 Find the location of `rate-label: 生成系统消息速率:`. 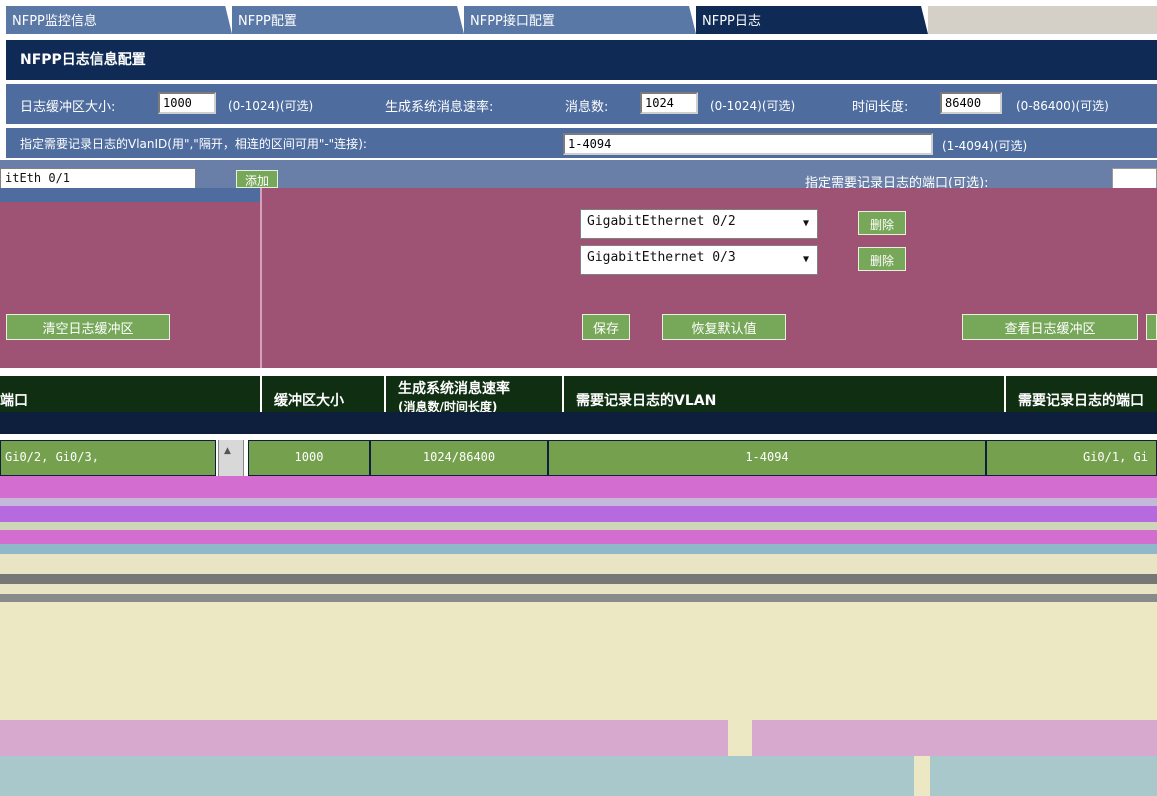

rate-label: 生成系统消息速率: is located at coordinates (439, 107).